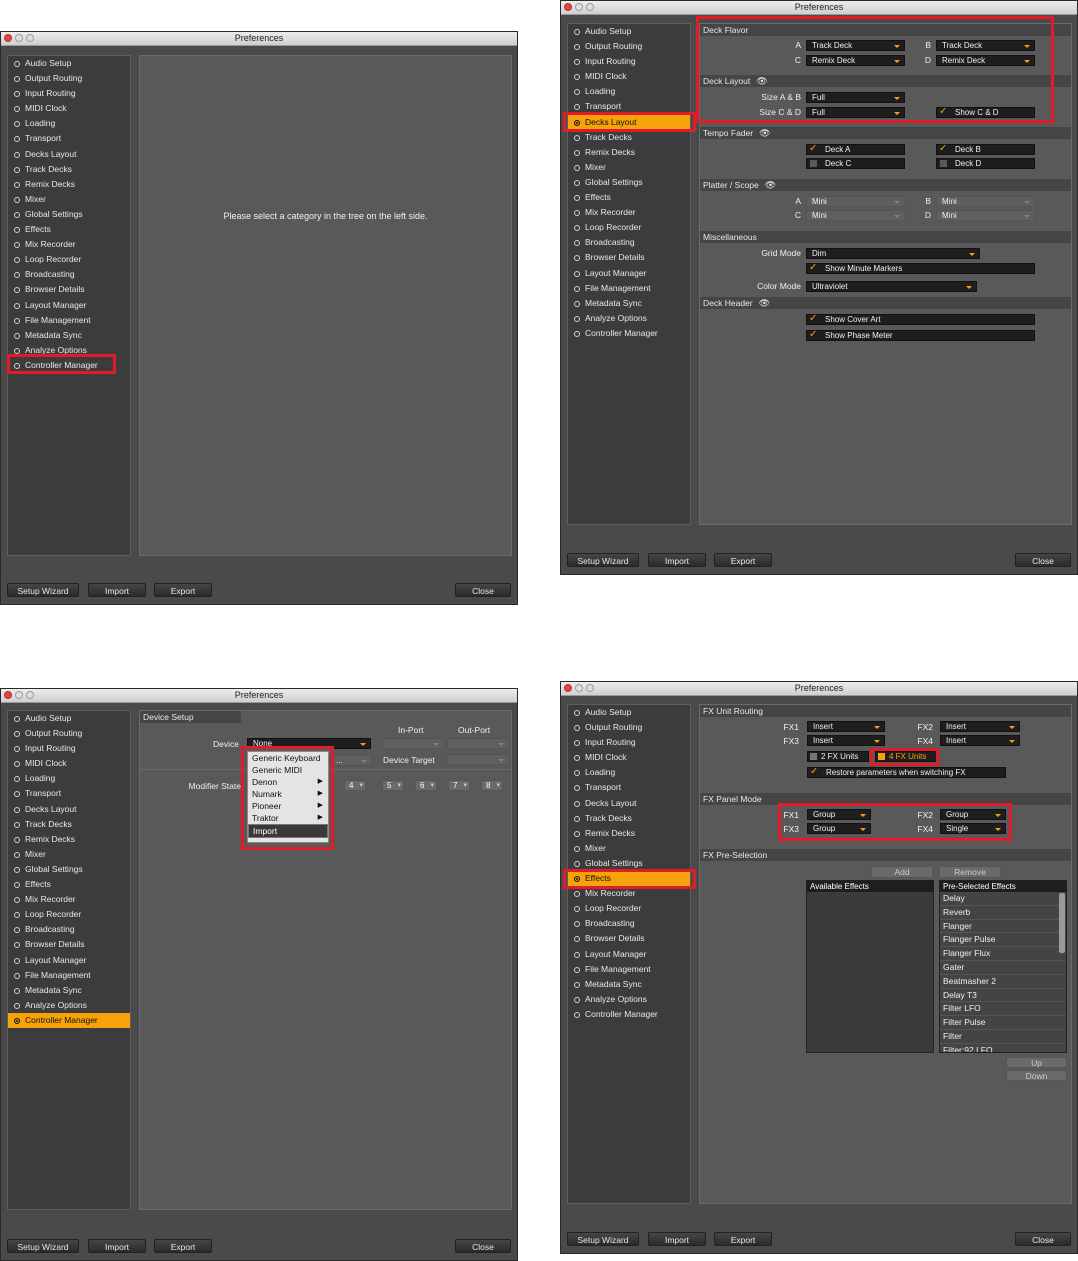 This screenshot has height=1261, width=1078. What do you see at coordinates (1003, 1023) in the screenshot?
I see `list-item: Filter Pulse` at bounding box center [1003, 1023].